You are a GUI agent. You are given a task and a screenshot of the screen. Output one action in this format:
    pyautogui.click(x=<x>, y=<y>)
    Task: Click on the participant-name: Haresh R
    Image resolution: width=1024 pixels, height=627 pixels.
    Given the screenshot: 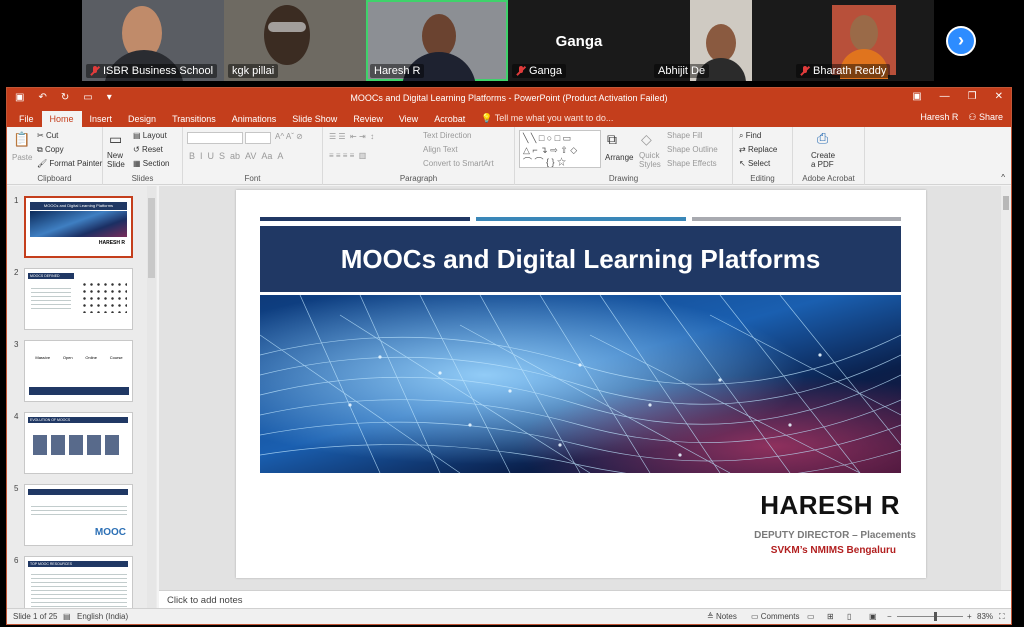 What is the action you would take?
    pyautogui.click(x=397, y=71)
    